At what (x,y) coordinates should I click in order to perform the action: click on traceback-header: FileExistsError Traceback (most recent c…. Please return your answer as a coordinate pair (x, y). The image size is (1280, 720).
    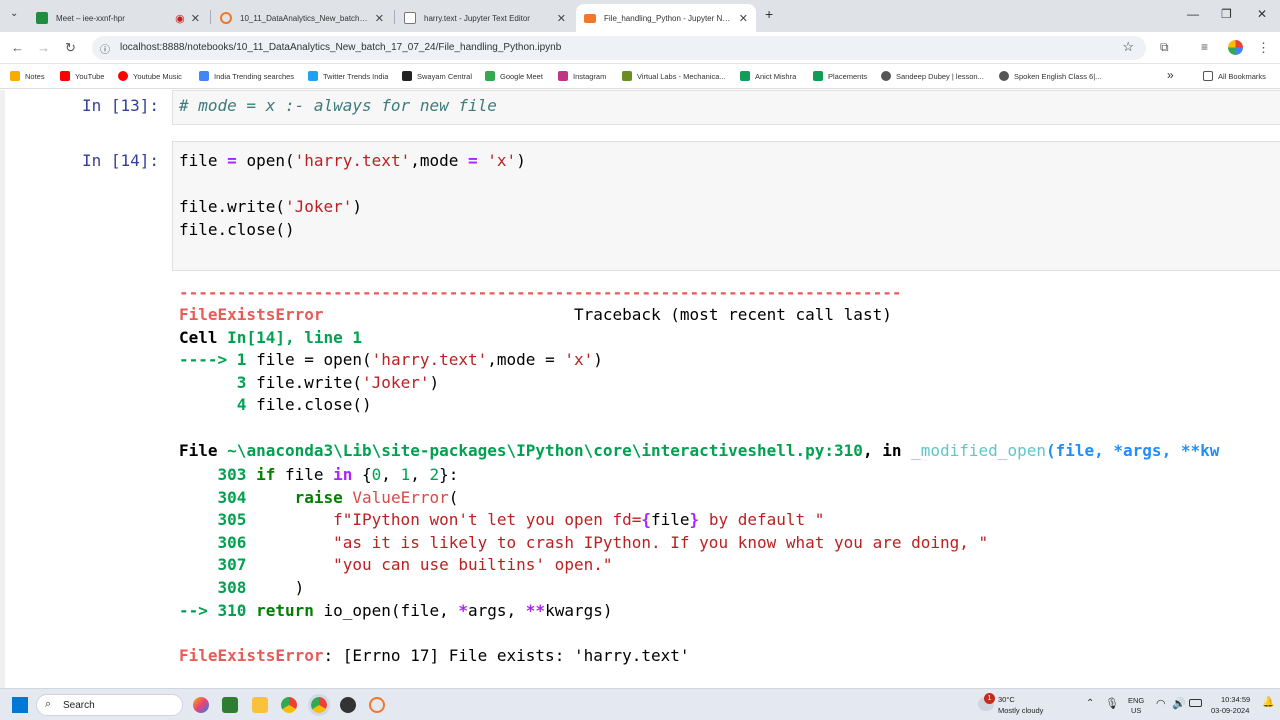
    Looking at the image, I should click on (535, 314).